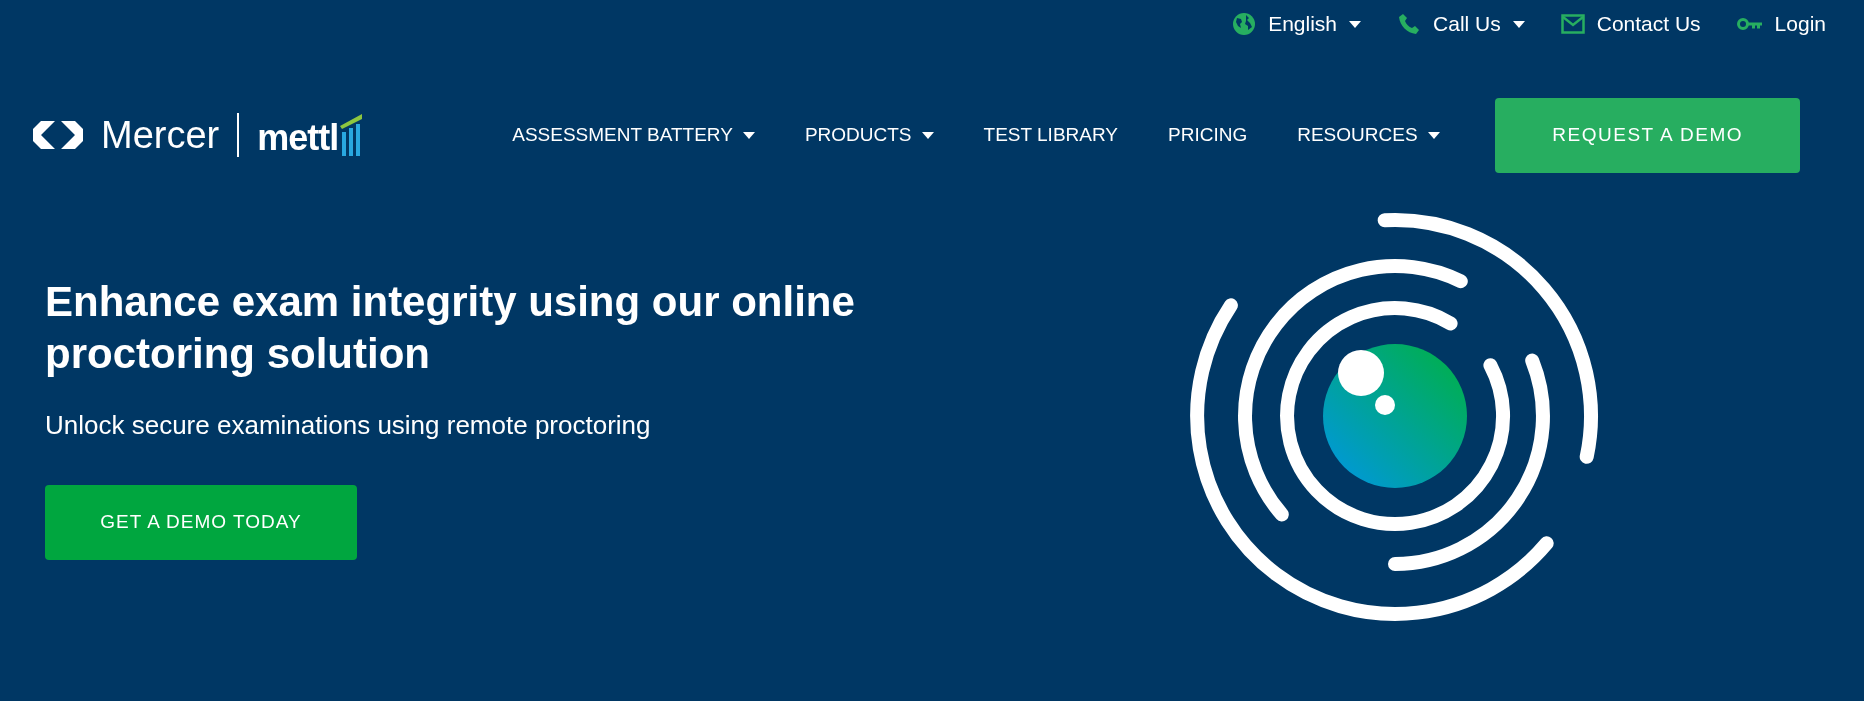 The height and width of the screenshot is (701, 1864). I want to click on mail-icon, so click(1572, 24).